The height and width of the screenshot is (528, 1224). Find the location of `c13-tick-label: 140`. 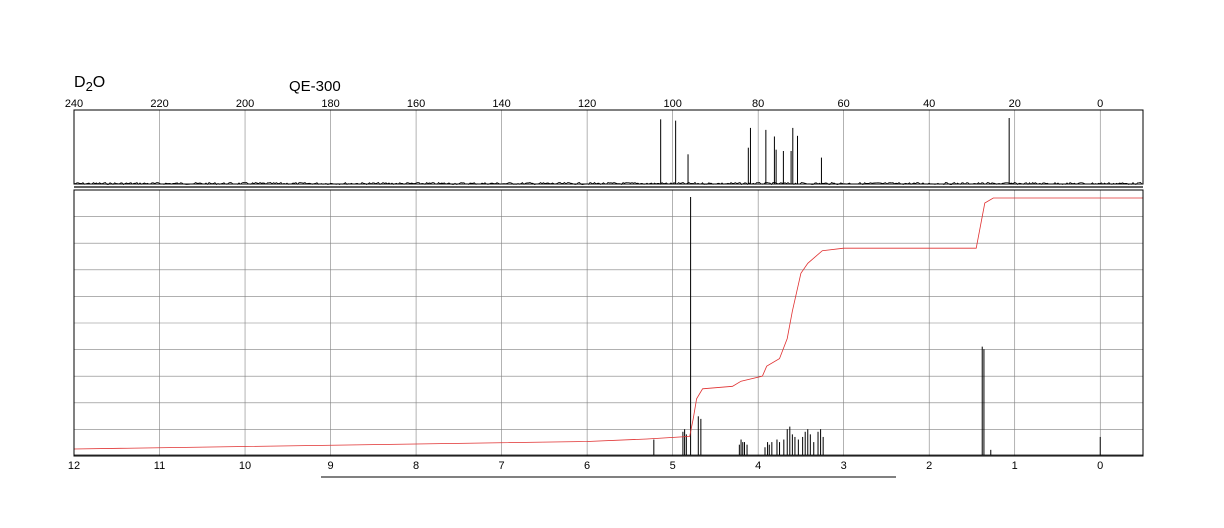

c13-tick-label: 140 is located at coordinates (501, 104).